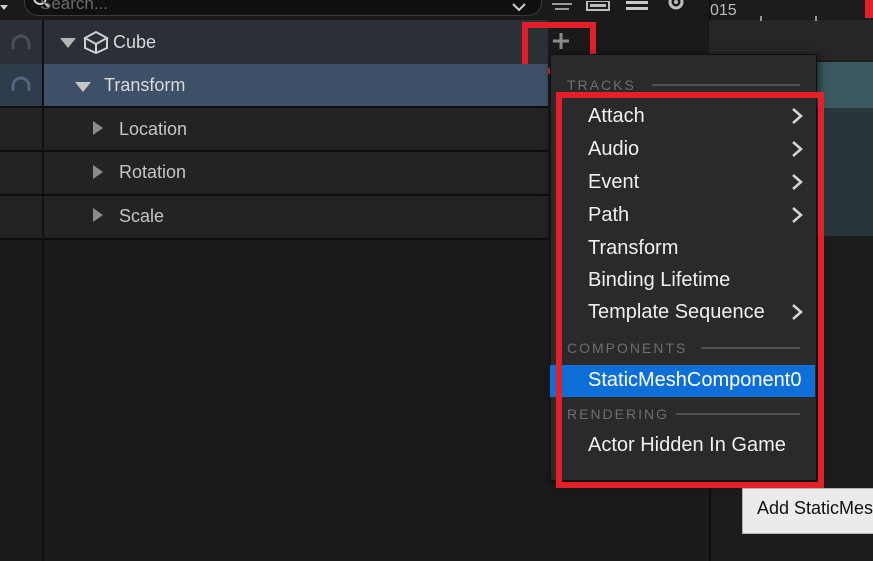 This screenshot has width=873, height=561. What do you see at coordinates (5, 5) in the screenshot?
I see `collapse-arrow-icon` at bounding box center [5, 5].